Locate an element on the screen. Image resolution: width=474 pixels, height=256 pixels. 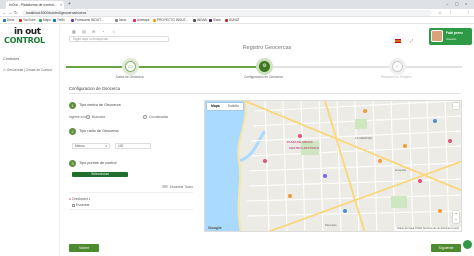
bookmark-label: SUNAT is located at coordinates (234, 20).